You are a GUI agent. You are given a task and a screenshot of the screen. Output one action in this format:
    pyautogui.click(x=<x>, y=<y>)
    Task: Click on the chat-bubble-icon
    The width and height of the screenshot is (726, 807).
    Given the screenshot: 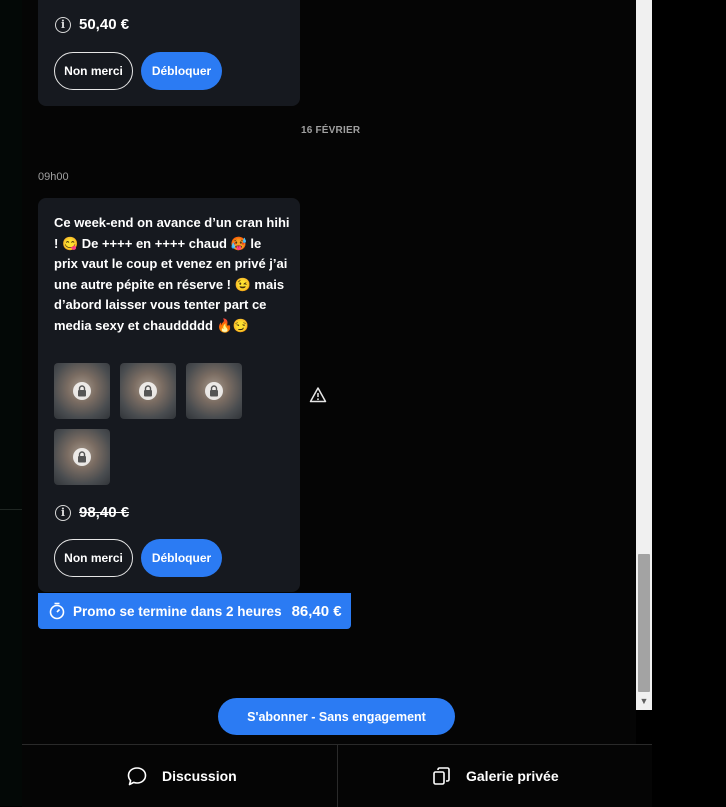 What is the action you would take?
    pyautogui.click(x=137, y=776)
    